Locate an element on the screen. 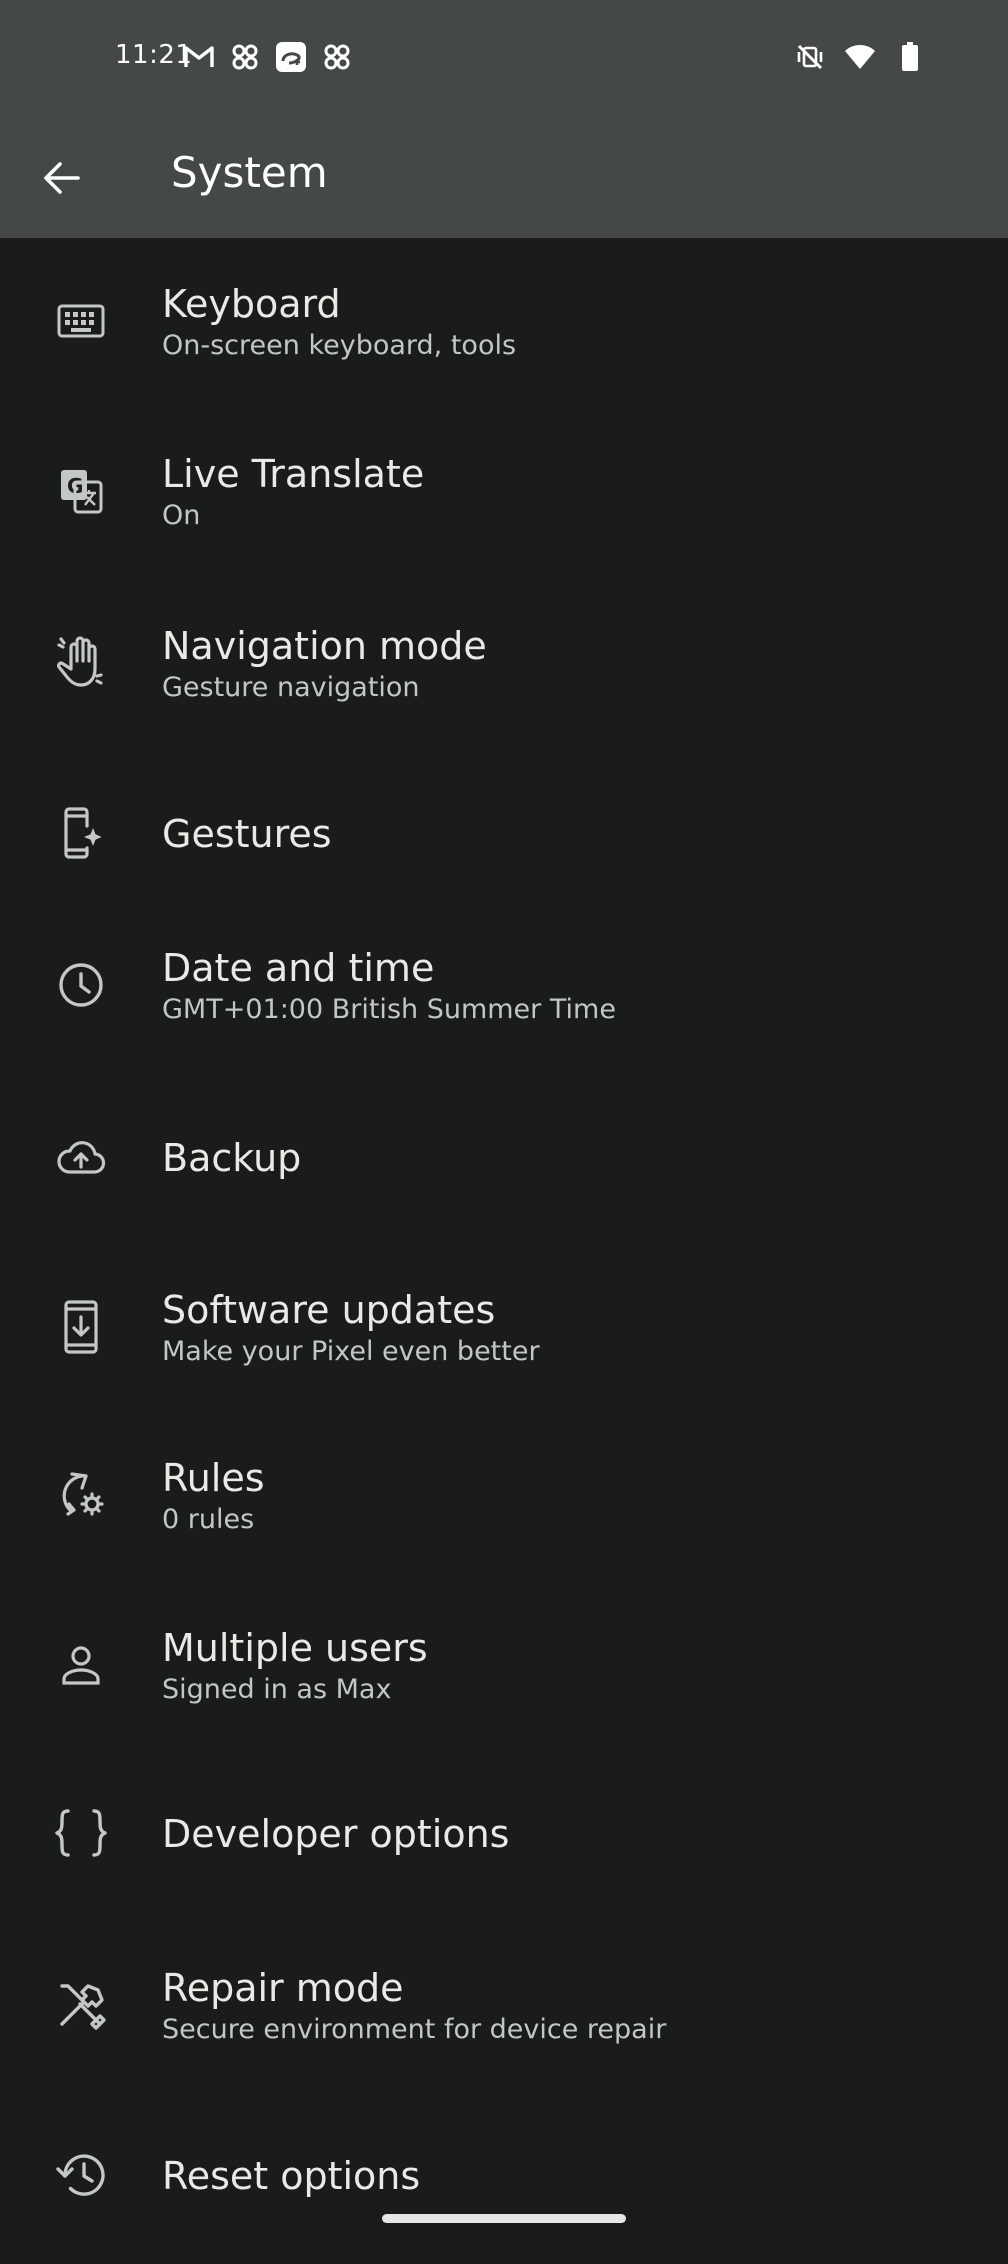 The image size is (1008, 2264). disney-plus-icon is located at coordinates (291, 57).